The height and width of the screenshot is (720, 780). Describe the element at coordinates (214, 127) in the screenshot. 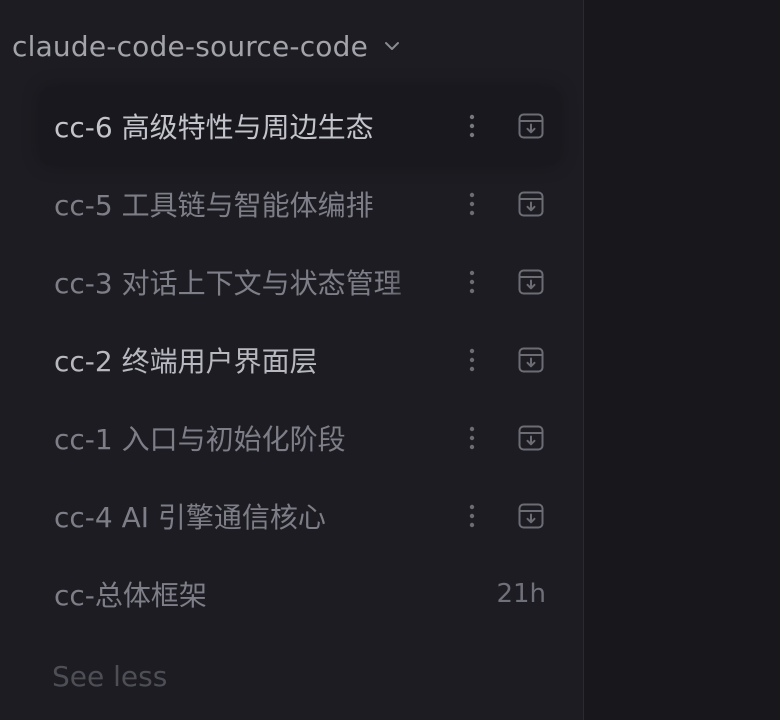

I see `thread-title: cc-6 高级特性与周边生态` at that location.